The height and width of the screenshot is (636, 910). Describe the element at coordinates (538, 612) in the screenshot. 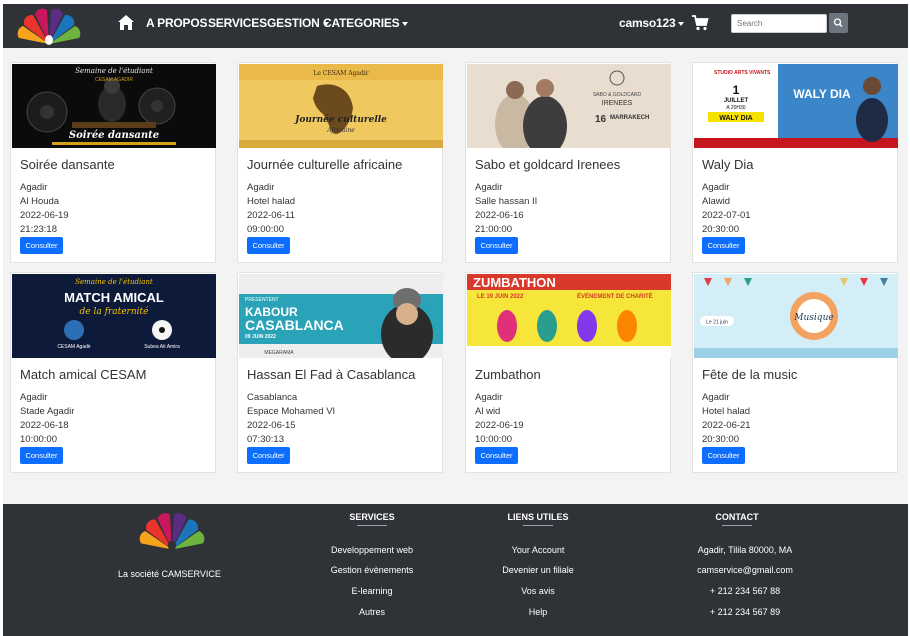

I see `footer-link-help: Help` at that location.